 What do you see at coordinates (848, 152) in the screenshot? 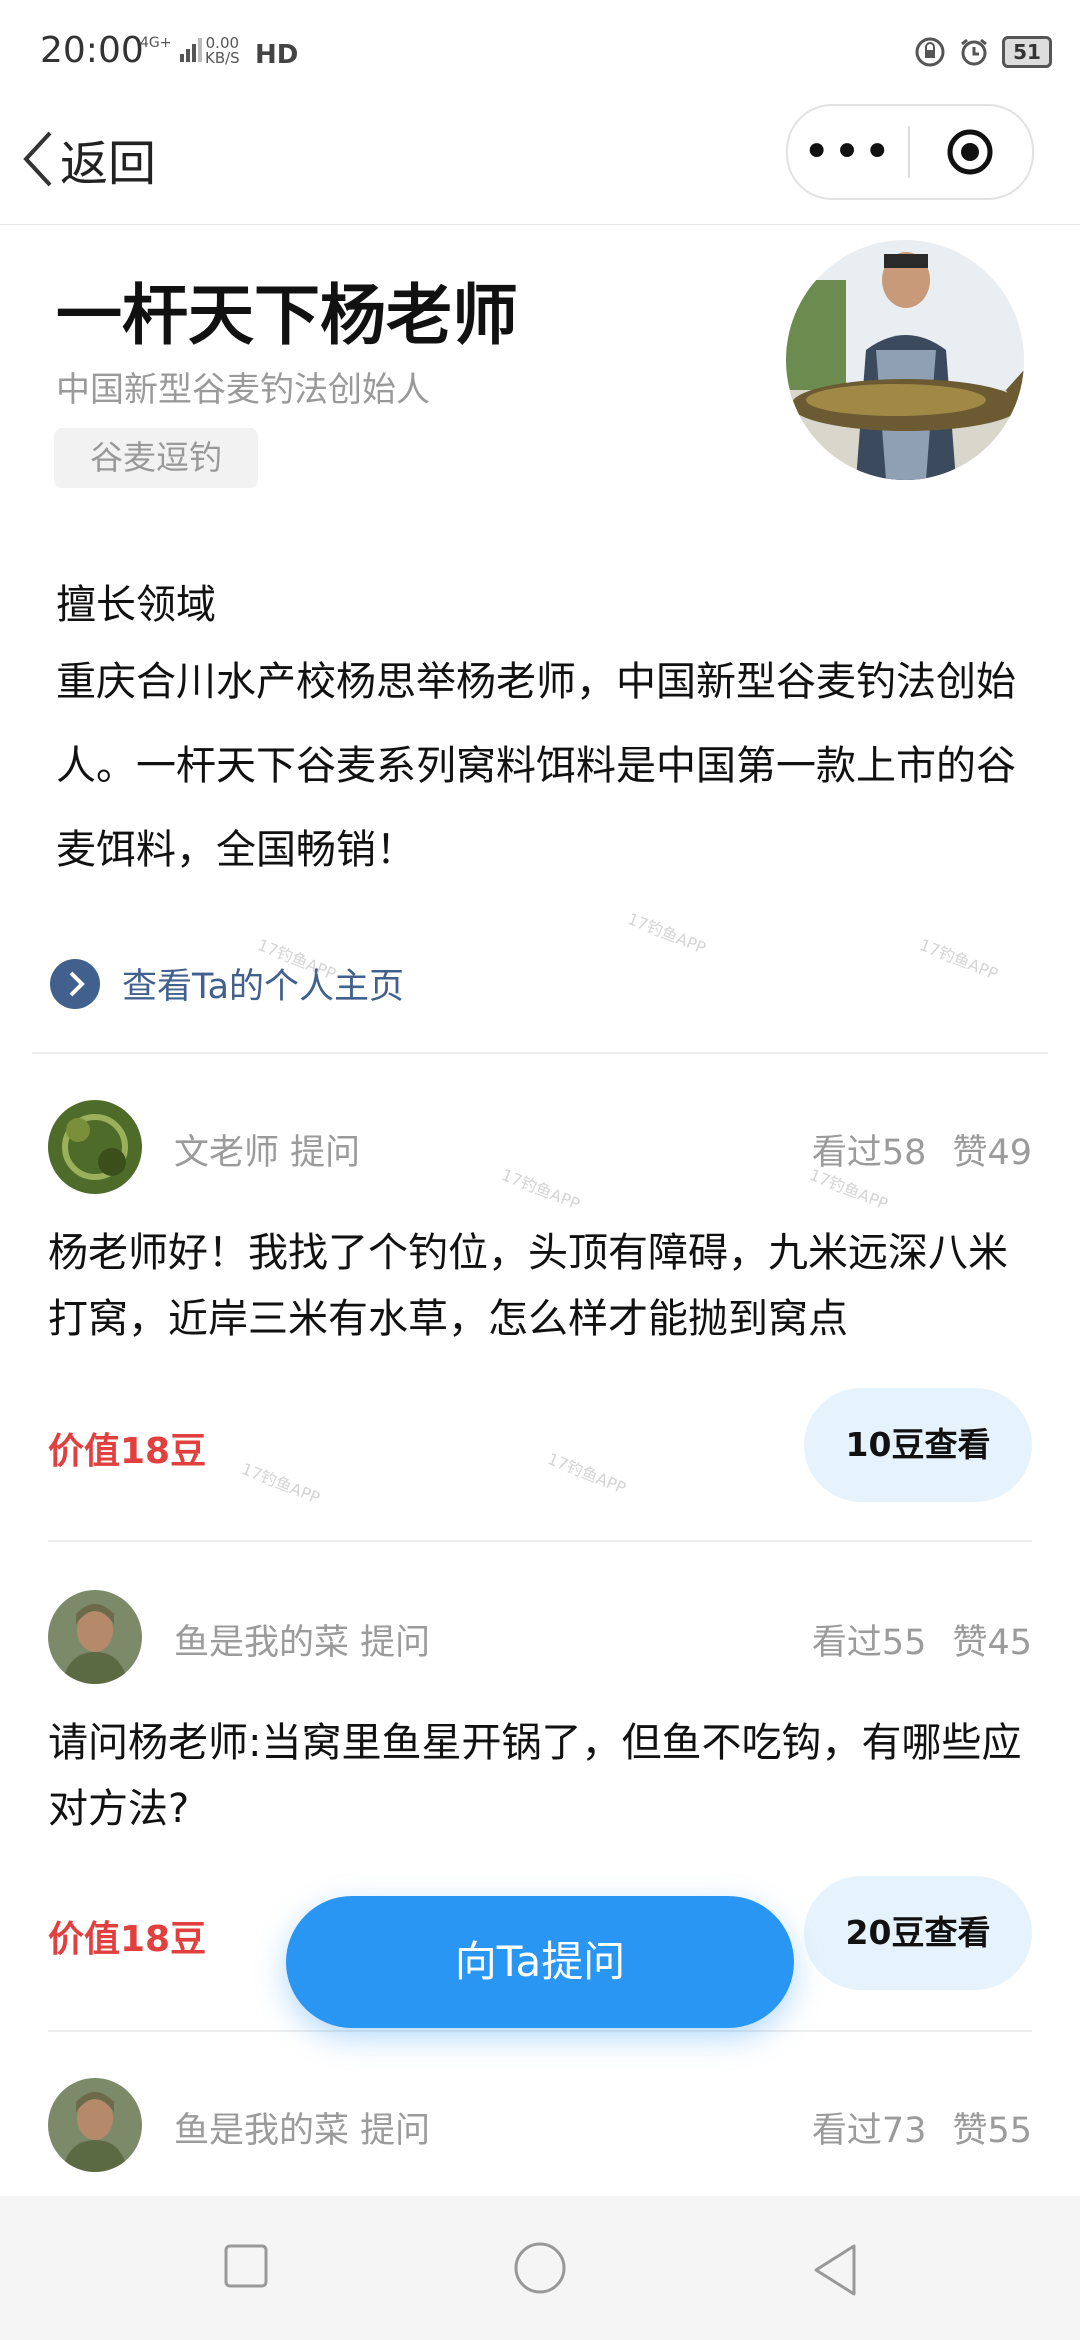
I see `more-dots-icon: •••` at bounding box center [848, 152].